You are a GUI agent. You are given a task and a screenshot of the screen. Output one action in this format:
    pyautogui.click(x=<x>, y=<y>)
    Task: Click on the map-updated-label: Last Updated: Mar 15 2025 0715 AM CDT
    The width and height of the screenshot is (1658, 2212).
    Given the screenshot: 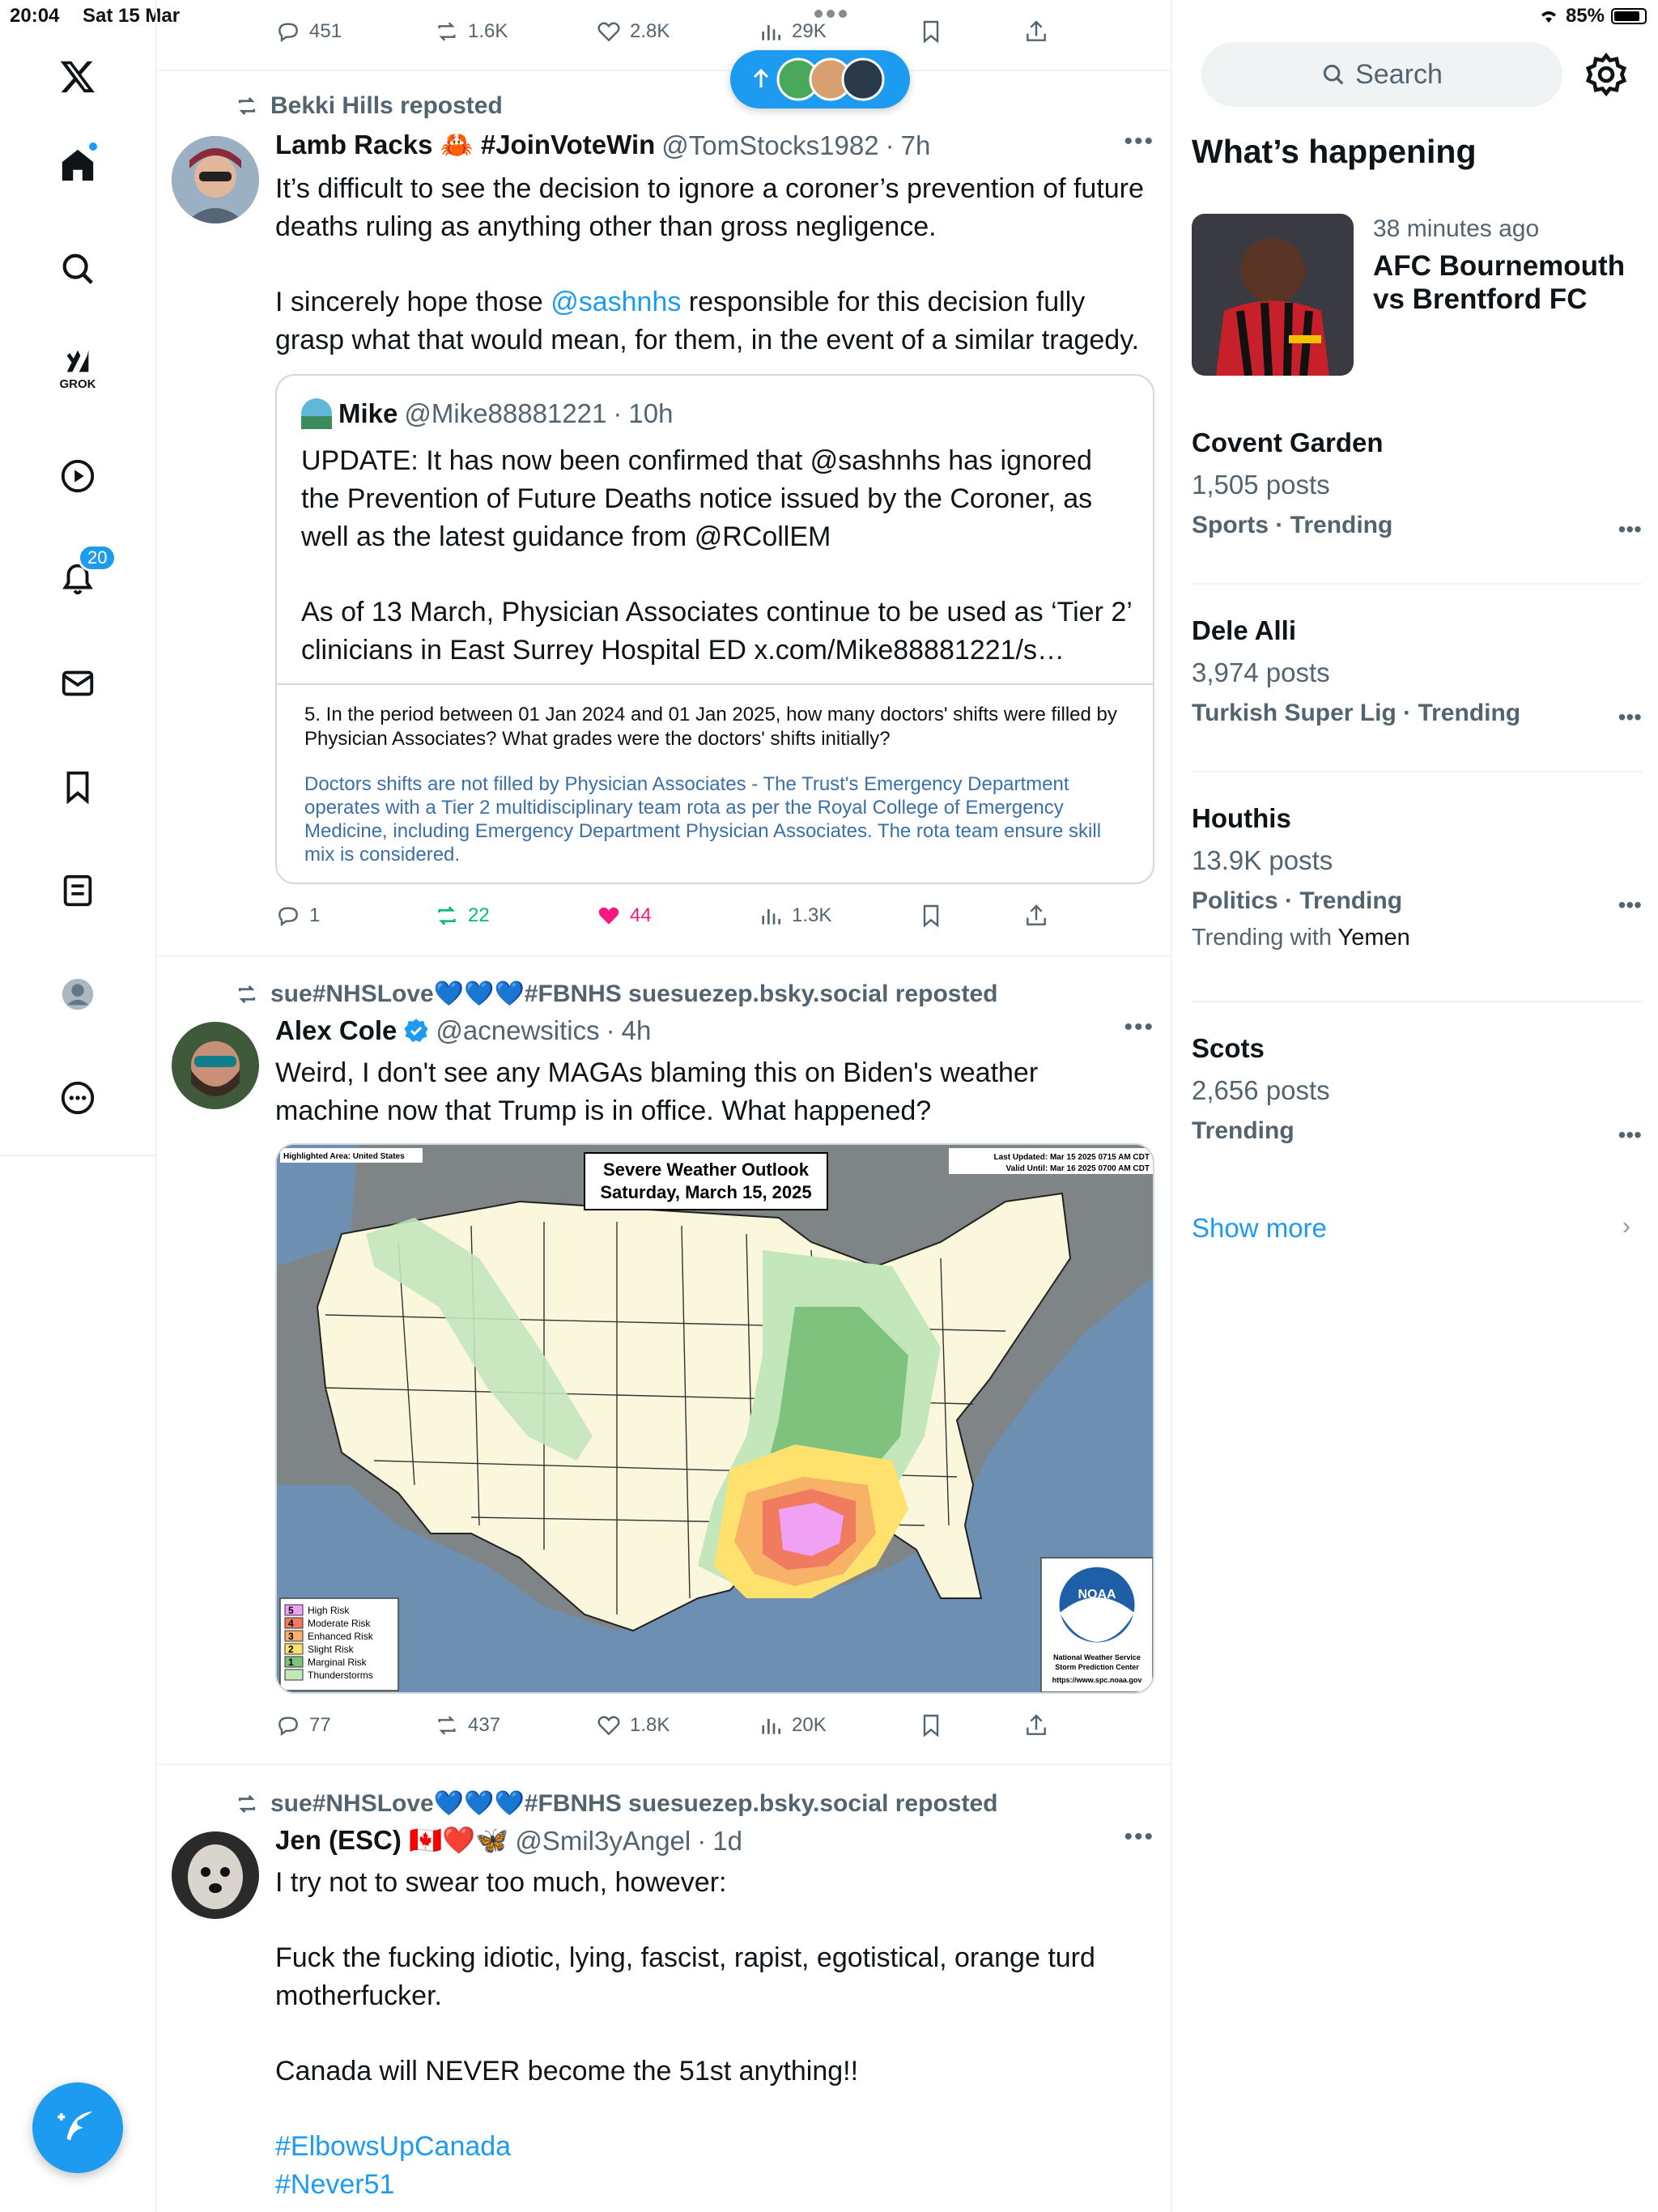 What is the action you would take?
    pyautogui.click(x=1072, y=1157)
    